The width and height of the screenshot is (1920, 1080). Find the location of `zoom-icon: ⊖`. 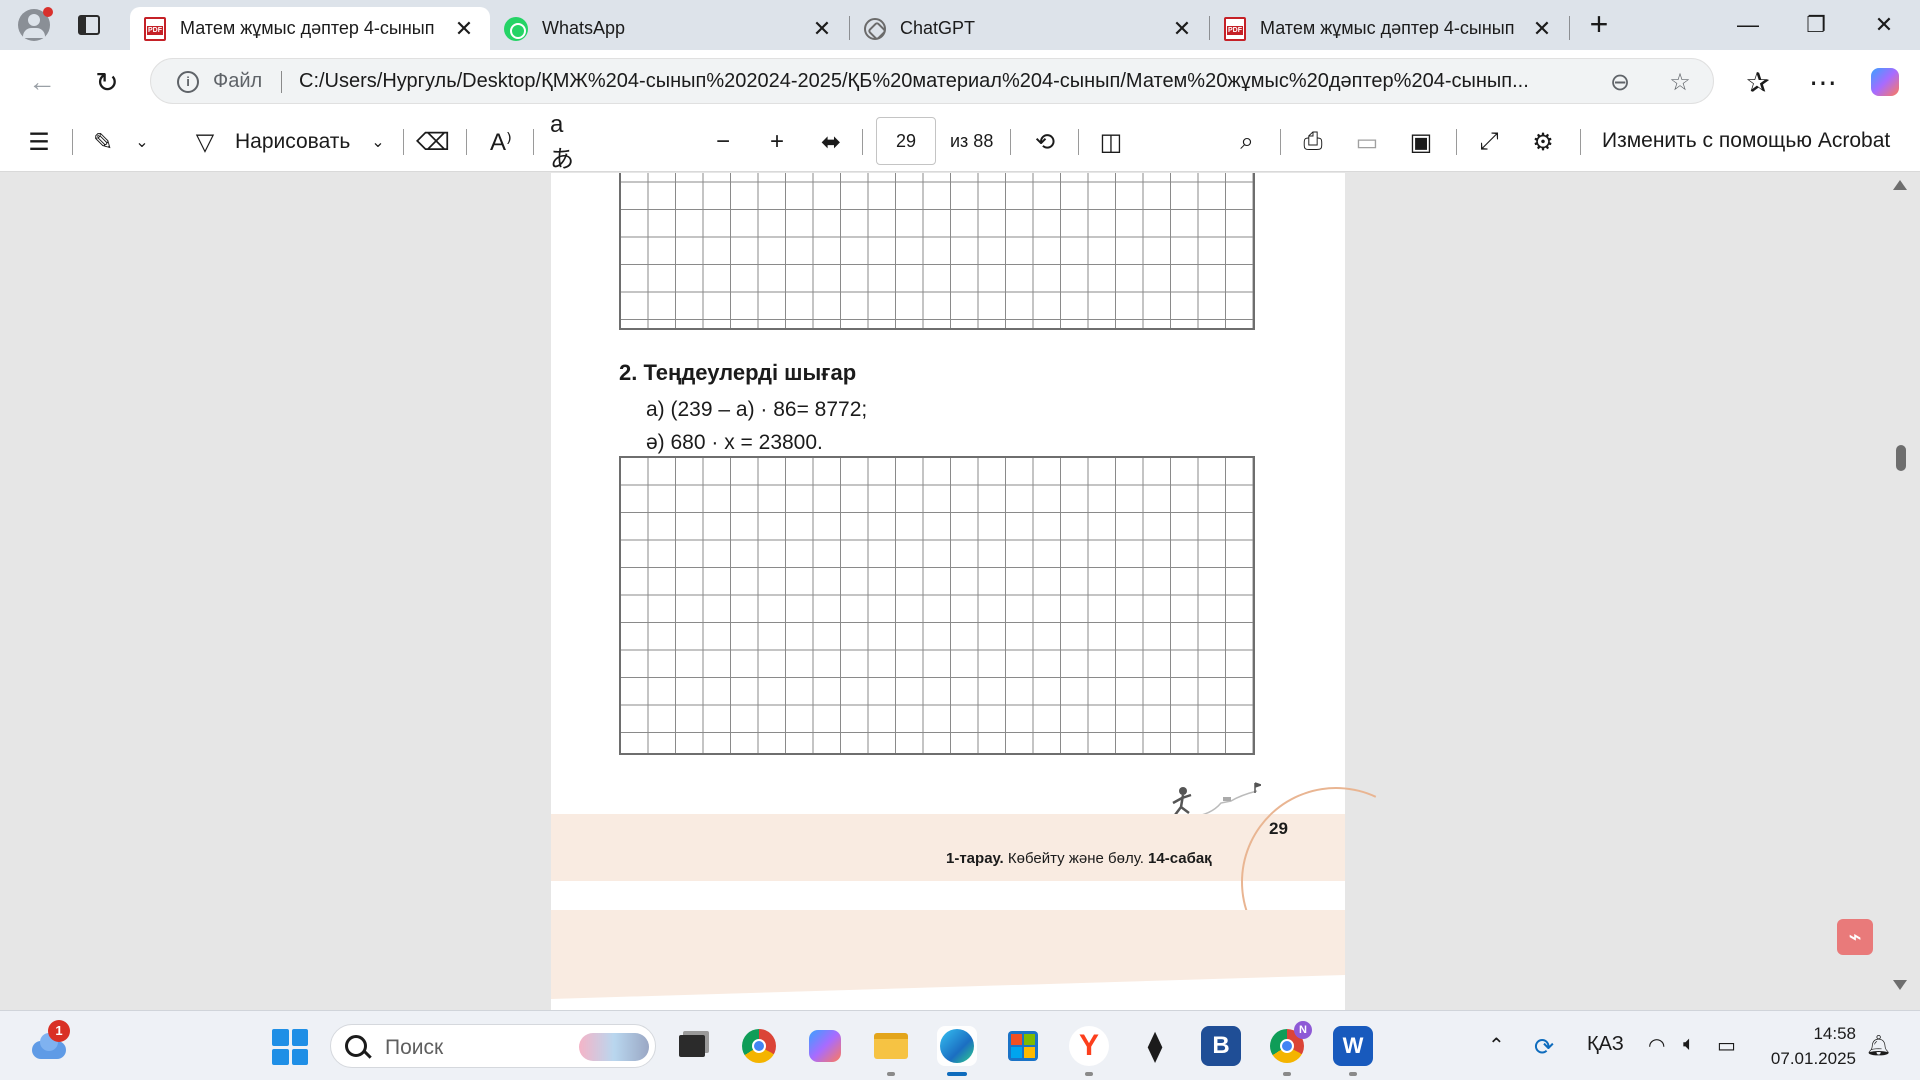

zoom-icon: ⊖ is located at coordinates (1620, 82).